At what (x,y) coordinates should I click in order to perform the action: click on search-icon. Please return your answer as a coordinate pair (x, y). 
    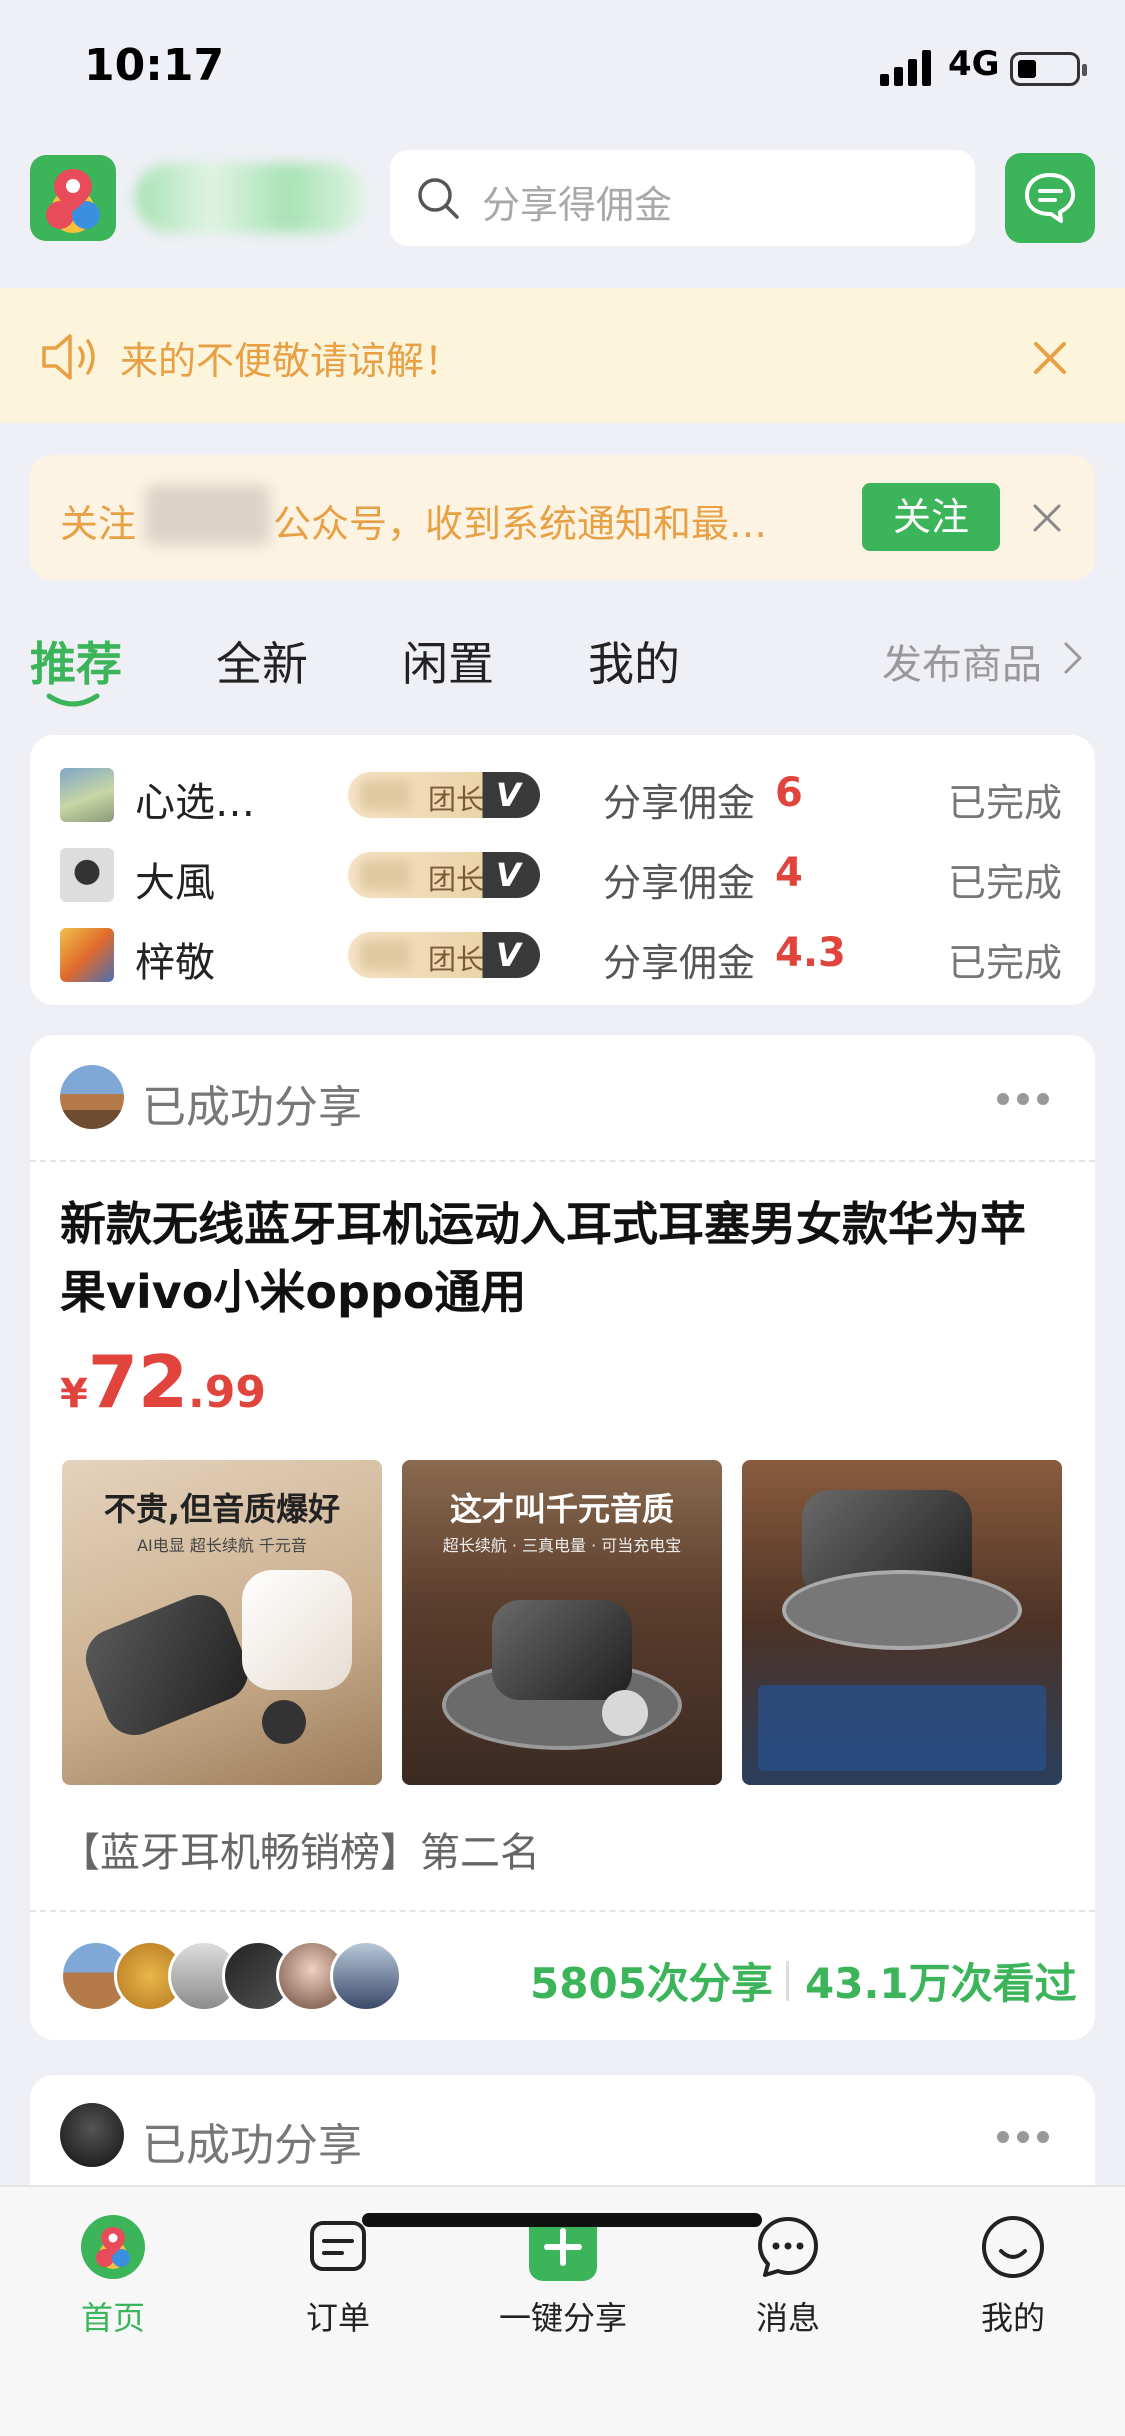
    Looking at the image, I should click on (438, 198).